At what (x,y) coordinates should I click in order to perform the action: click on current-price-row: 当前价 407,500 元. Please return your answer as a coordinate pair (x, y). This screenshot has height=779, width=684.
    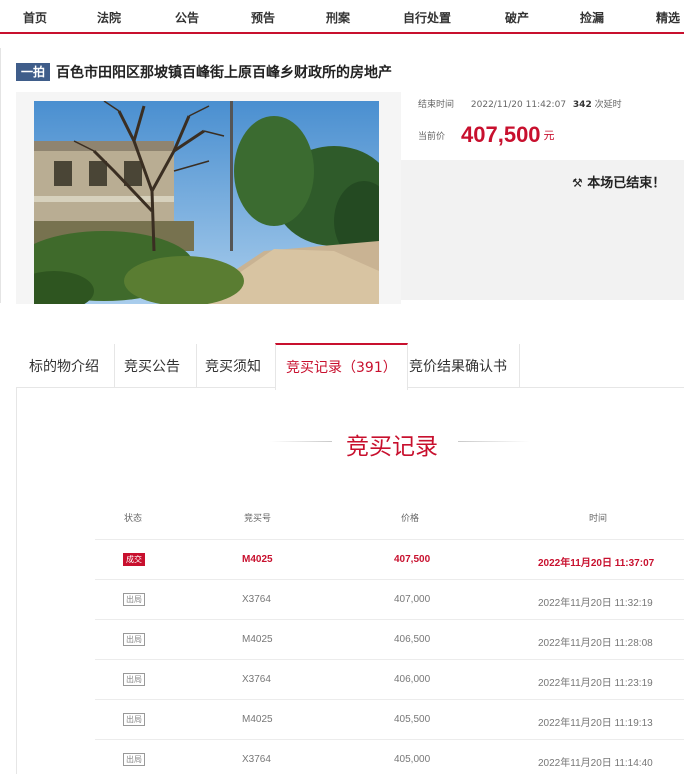
    Looking at the image, I should click on (486, 135).